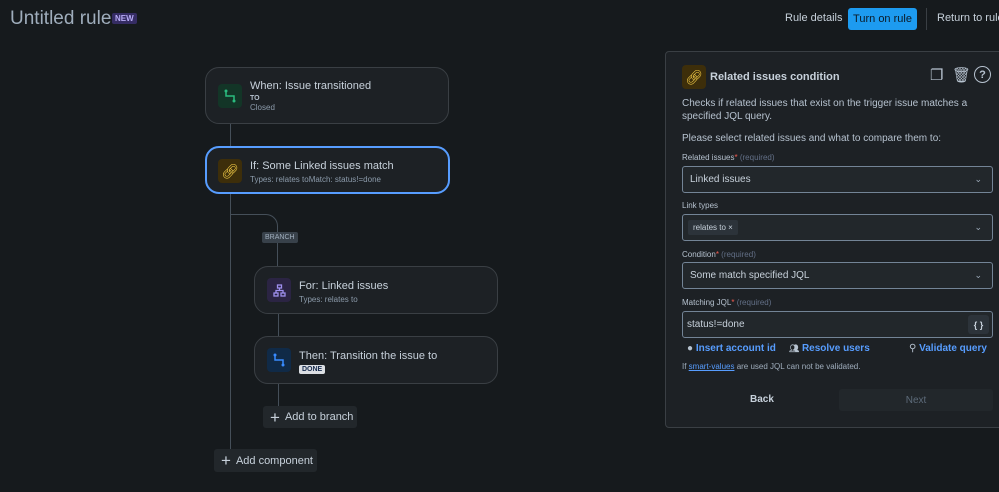 The height and width of the screenshot is (492, 999). I want to click on for-subtitle: Types: relates to, so click(328, 299).